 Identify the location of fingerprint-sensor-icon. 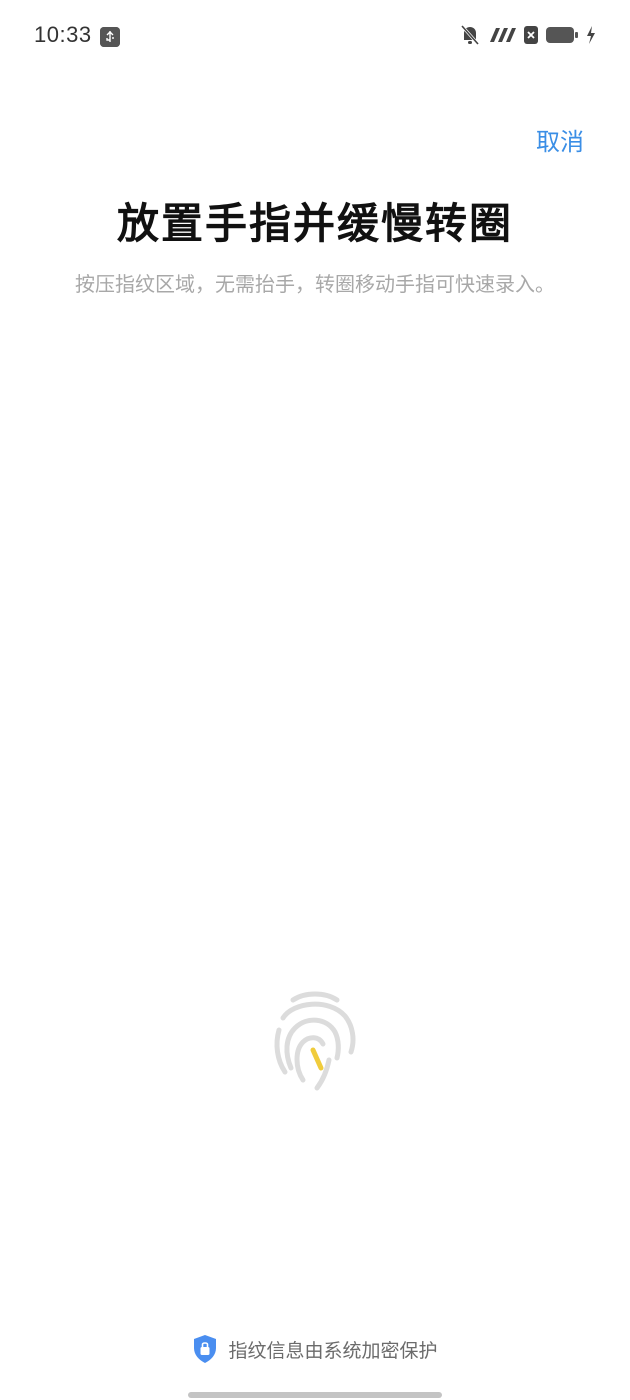
(315, 1043).